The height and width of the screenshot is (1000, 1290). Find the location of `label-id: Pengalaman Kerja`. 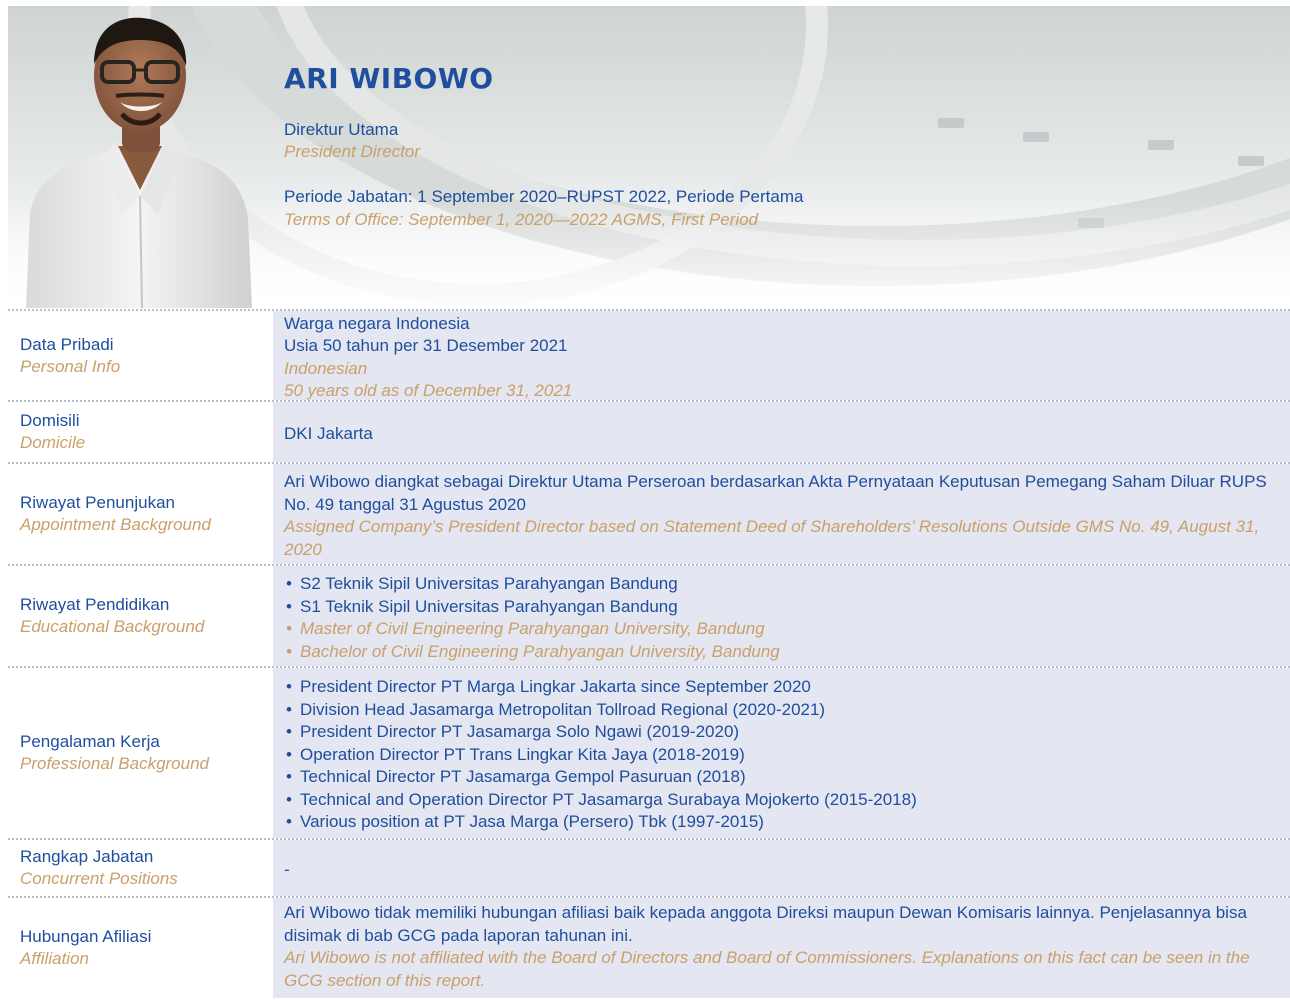

label-id: Pengalaman Kerja is located at coordinates (90, 741).